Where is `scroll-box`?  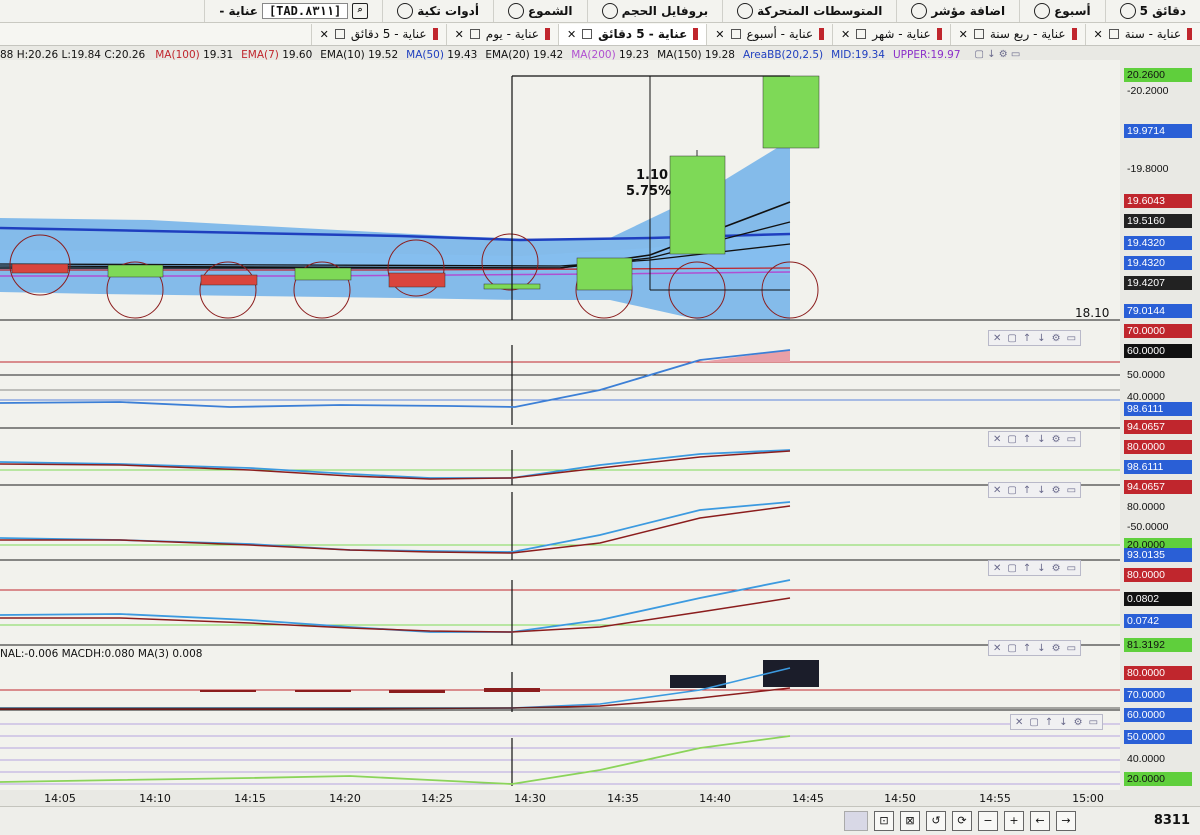
scroll-box is located at coordinates (856, 821).